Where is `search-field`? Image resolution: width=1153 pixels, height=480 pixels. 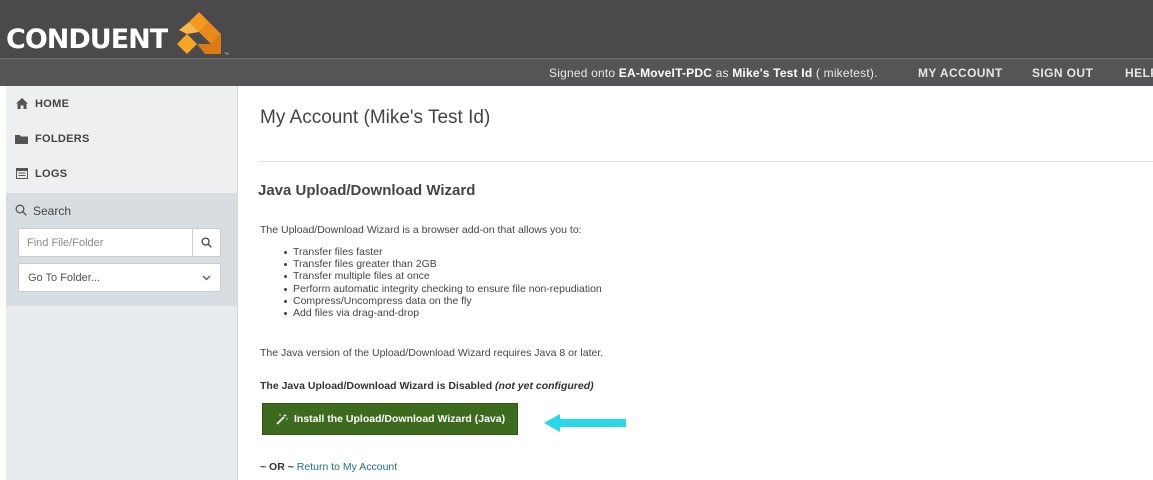 search-field is located at coordinates (119, 242).